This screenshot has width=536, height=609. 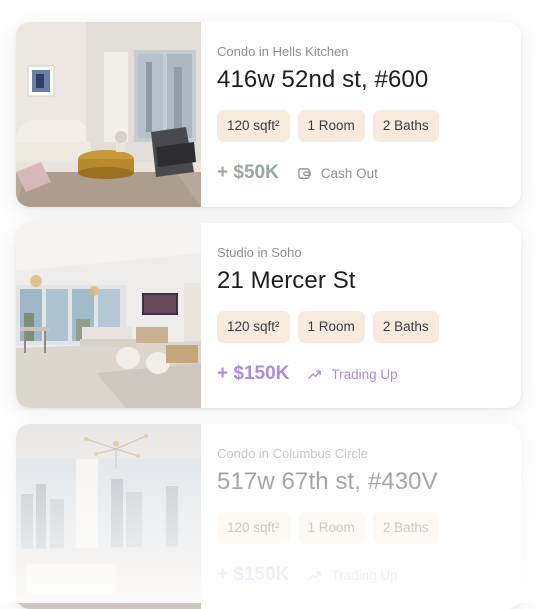 What do you see at coordinates (328, 482) in the screenshot?
I see `listing-address: 517w 67th st, #430V` at bounding box center [328, 482].